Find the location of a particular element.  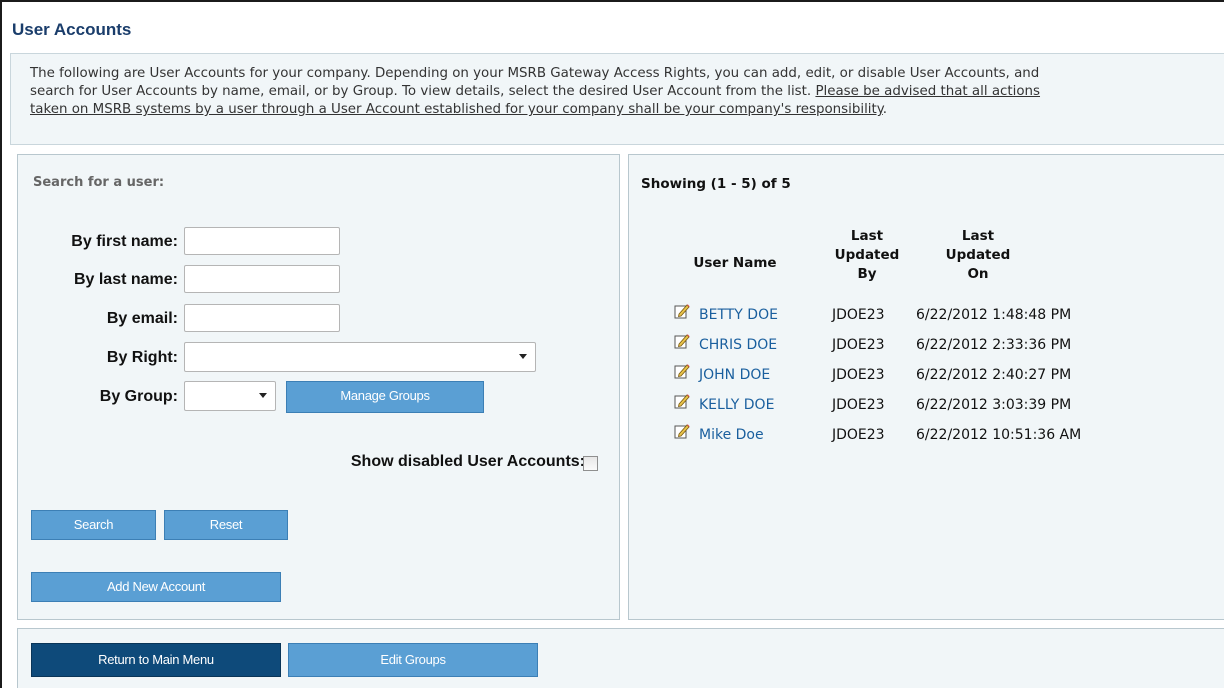

updated-on-cell: 6/22/2012 2:40:27 PM is located at coordinates (994, 375).